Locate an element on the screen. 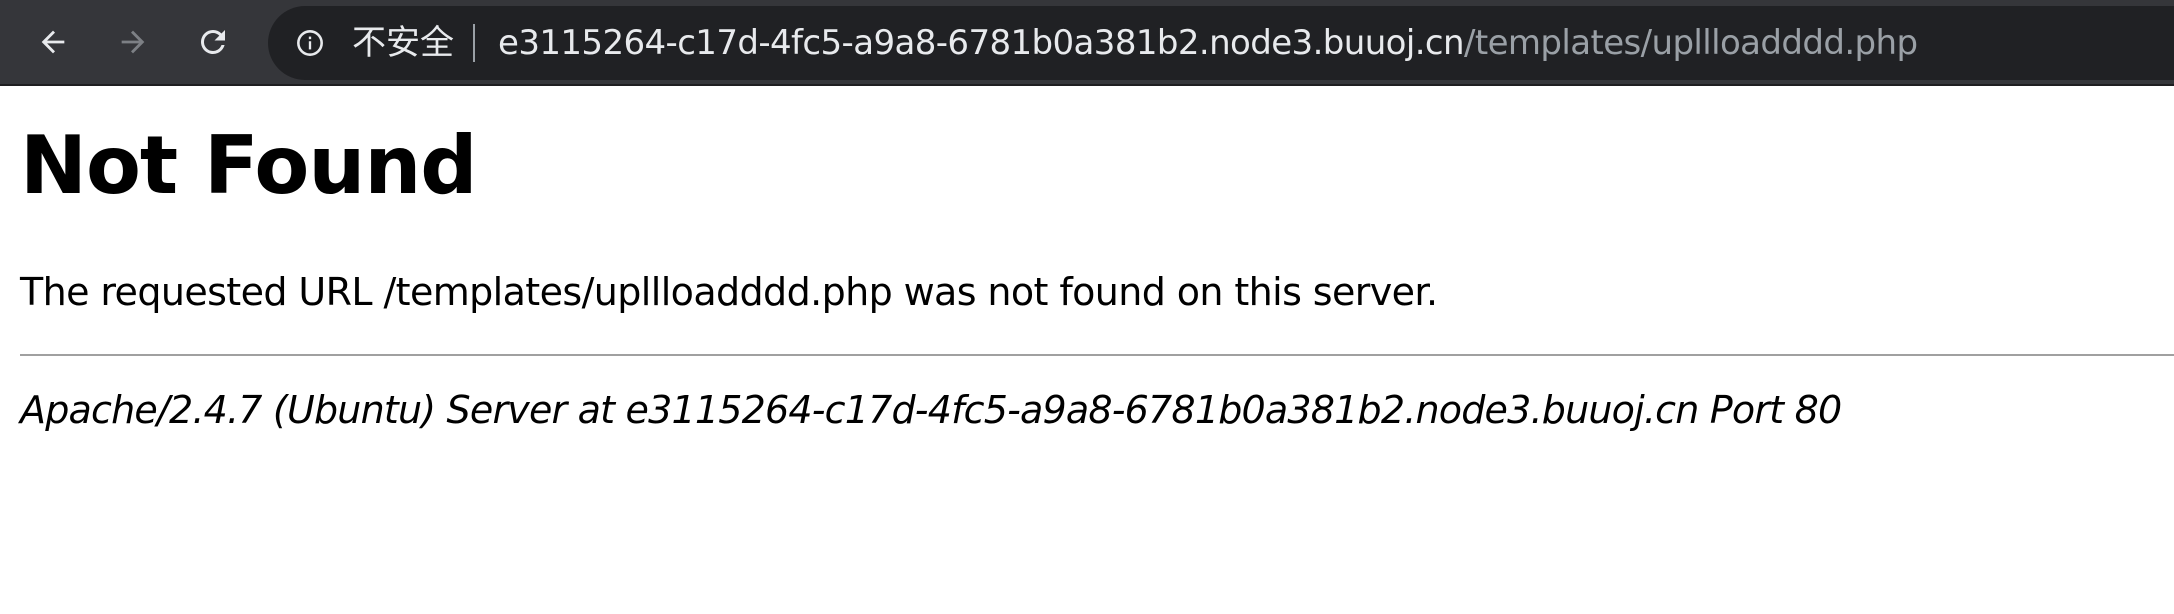  page-title: Not Found is located at coordinates (249, 165).